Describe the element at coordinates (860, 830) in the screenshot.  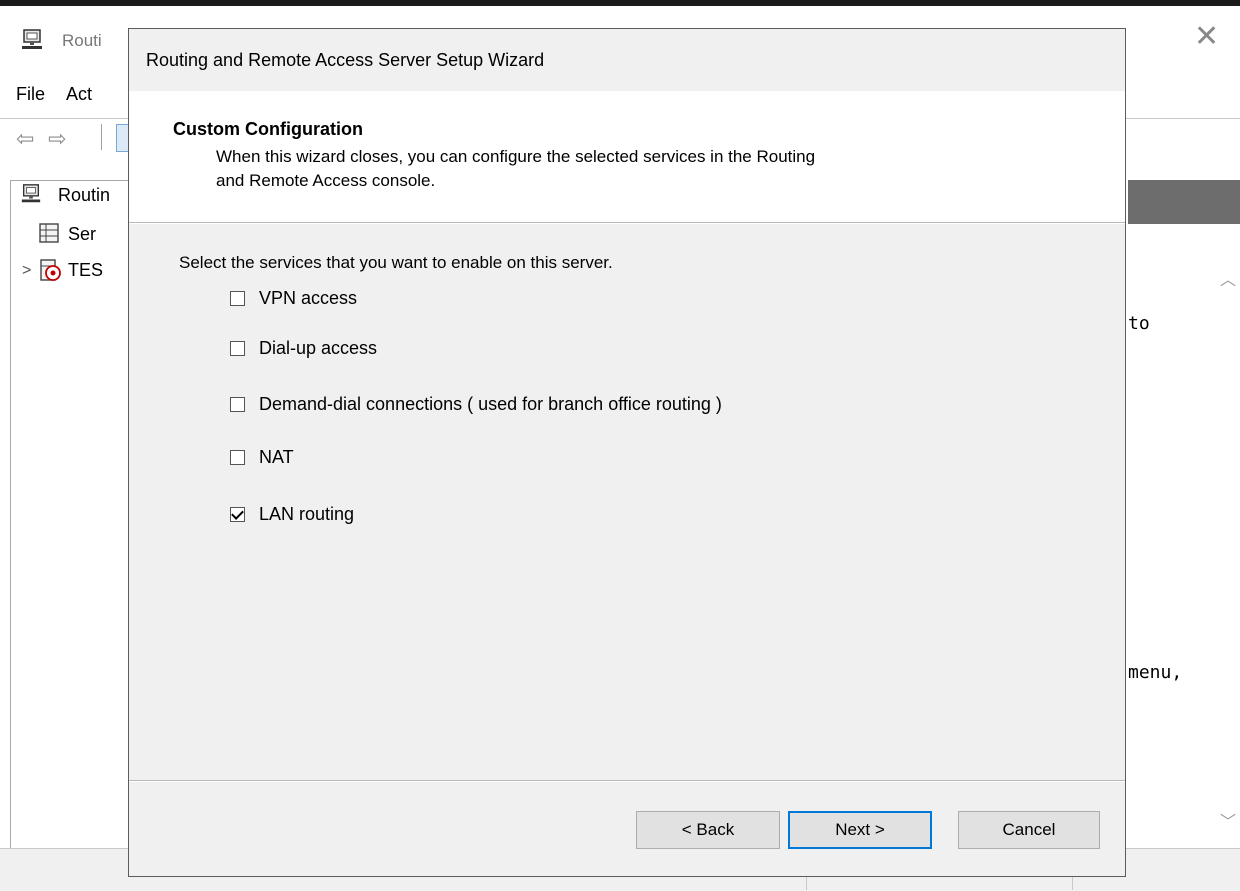
I see `next-button: Next >` at that location.